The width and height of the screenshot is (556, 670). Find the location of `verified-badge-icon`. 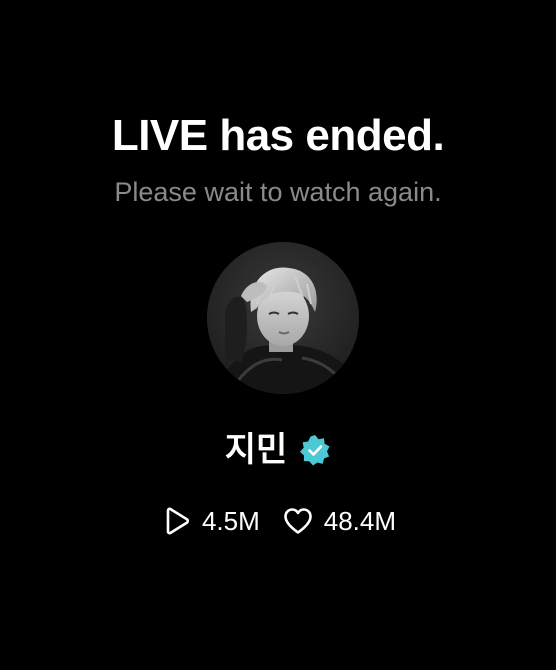

verified-badge-icon is located at coordinates (315, 450).